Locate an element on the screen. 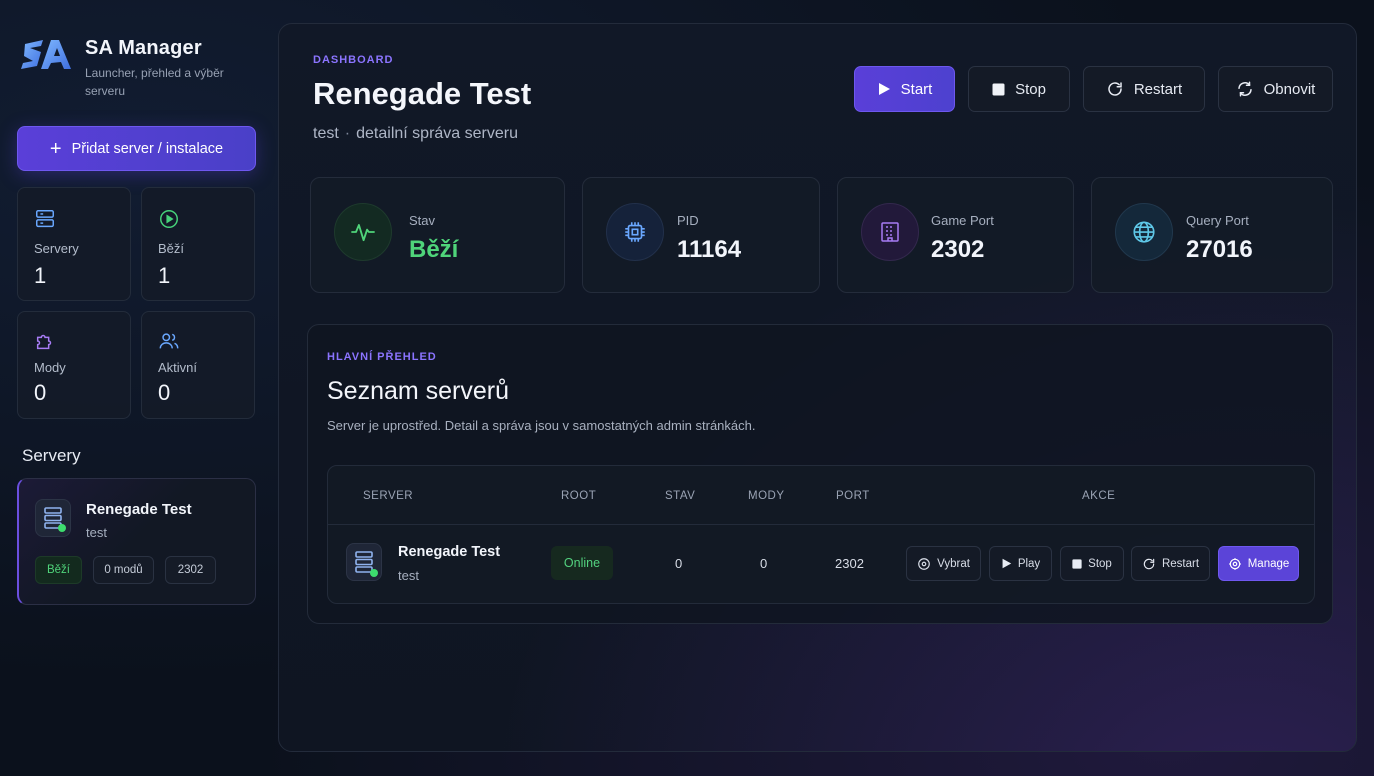 This screenshot has width=1374, height=776. users-icon is located at coordinates (169, 341).